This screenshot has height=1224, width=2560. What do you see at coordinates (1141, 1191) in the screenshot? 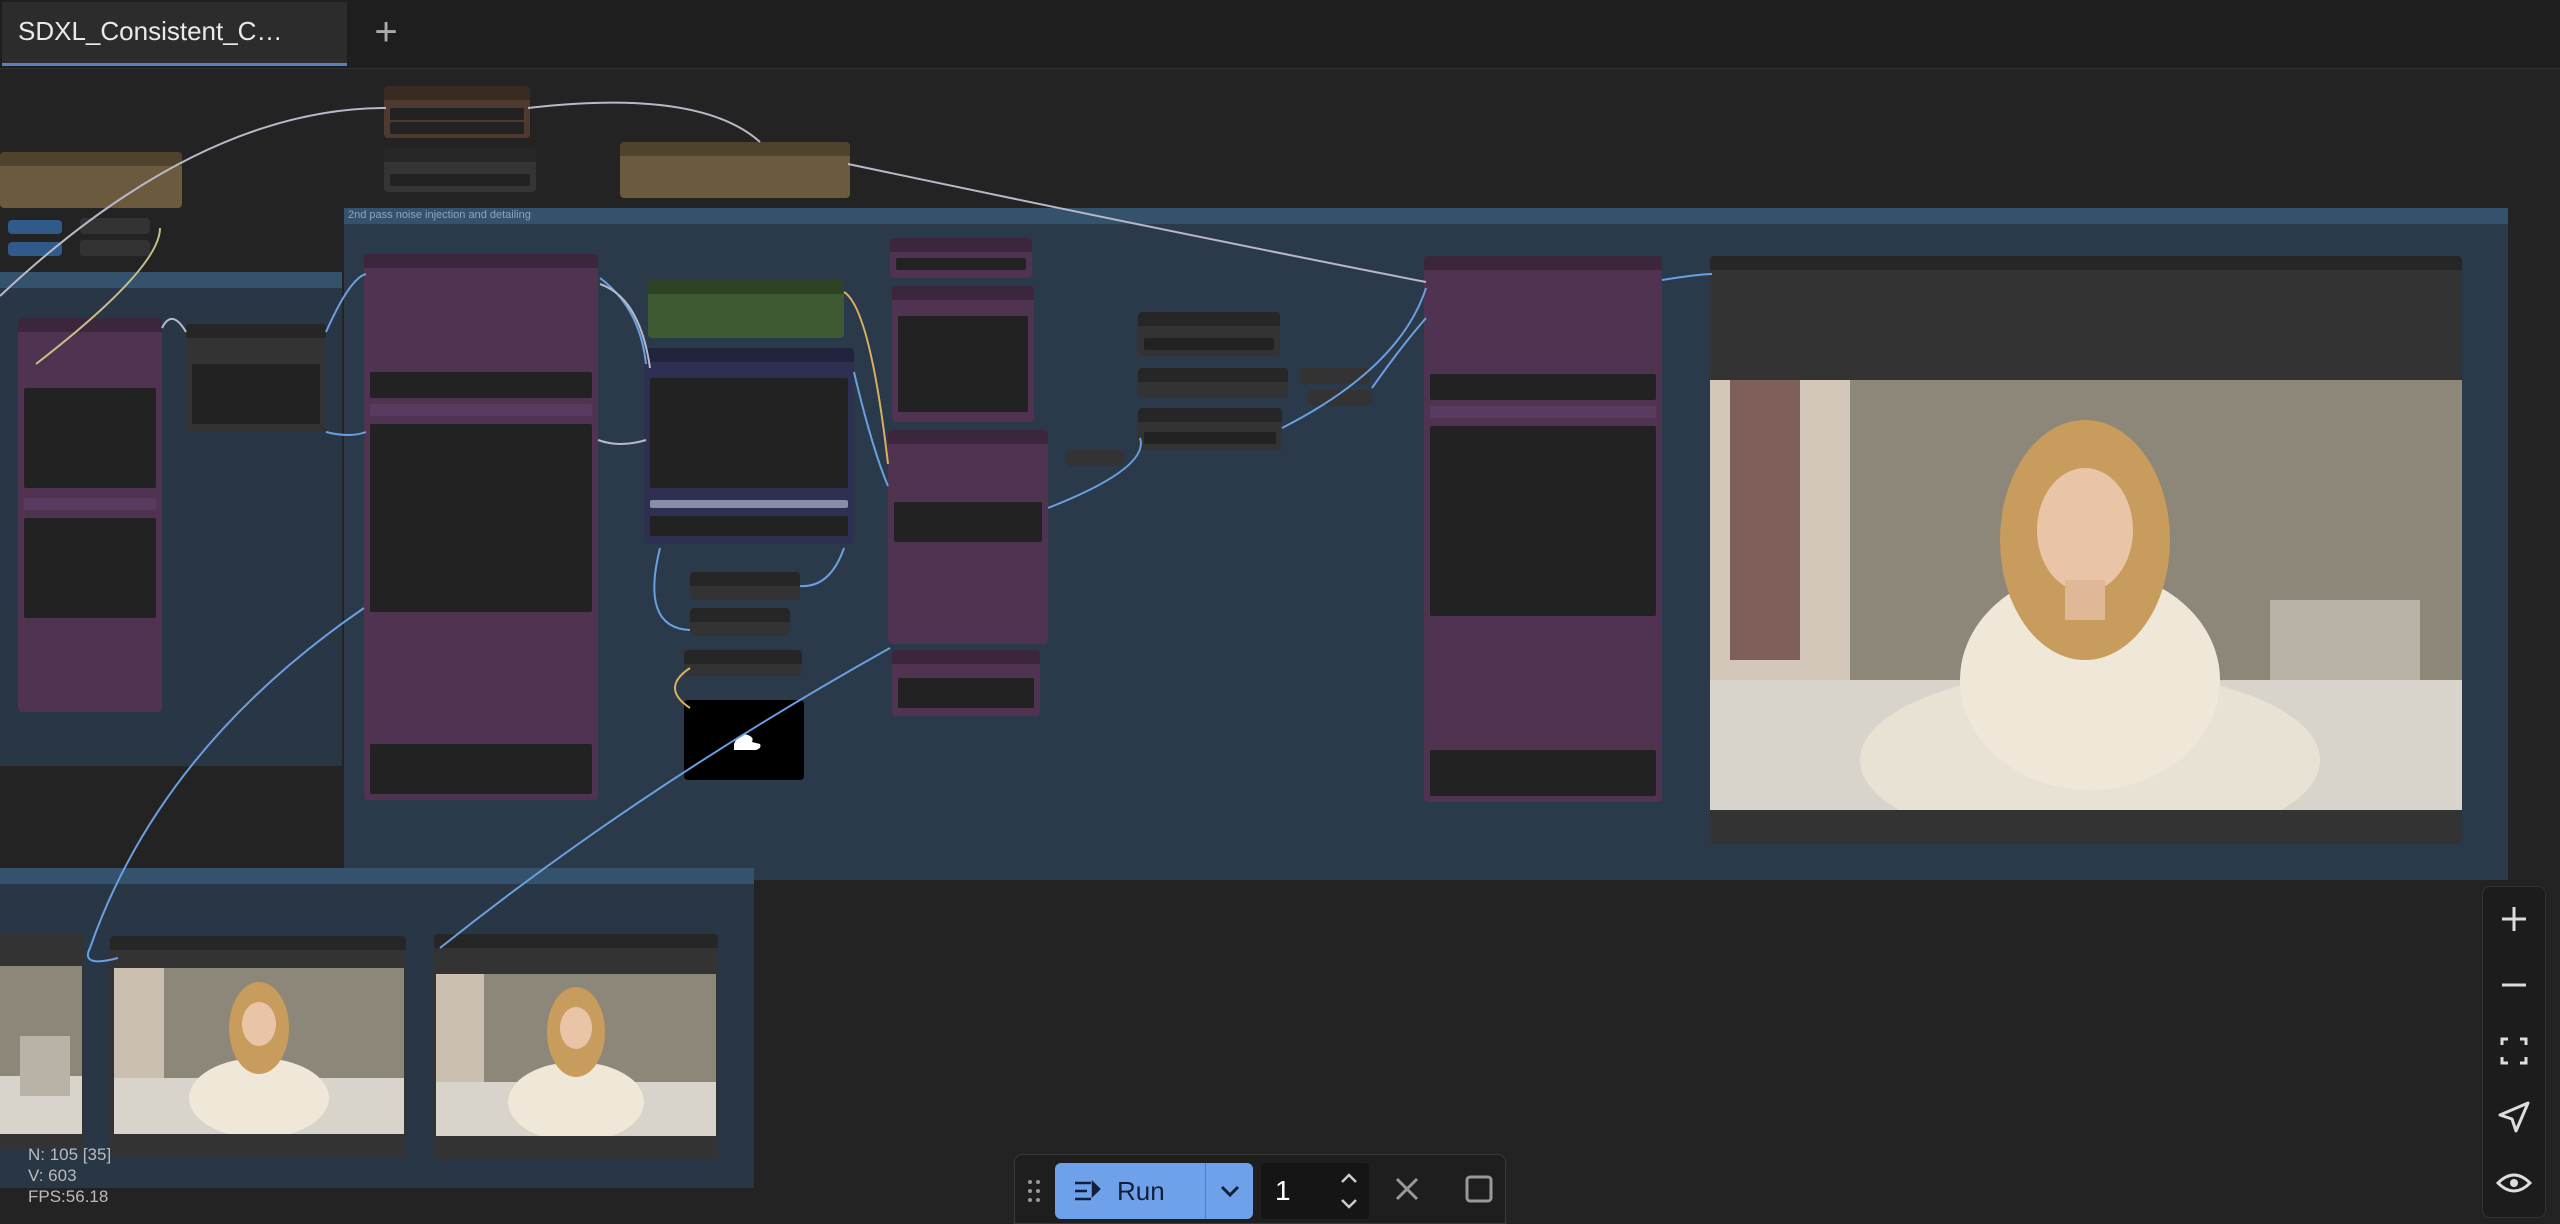
I see `run-button-label: Run` at bounding box center [1141, 1191].